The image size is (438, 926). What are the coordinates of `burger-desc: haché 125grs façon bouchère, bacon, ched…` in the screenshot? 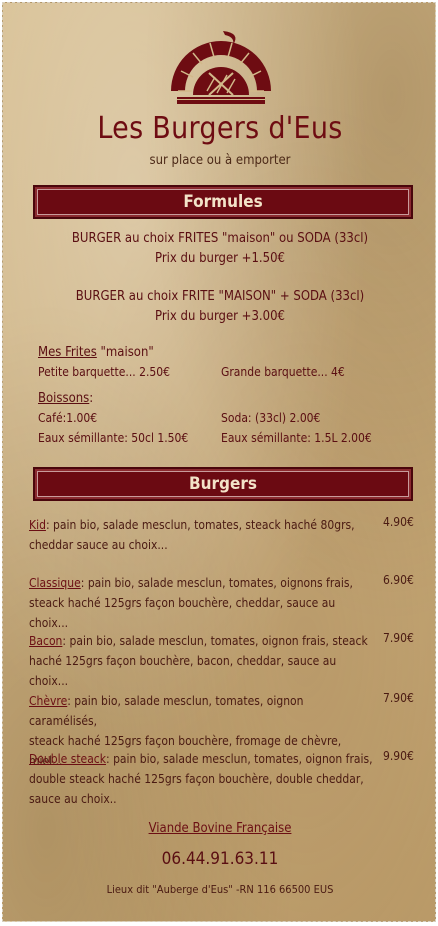 It's located at (183, 671).